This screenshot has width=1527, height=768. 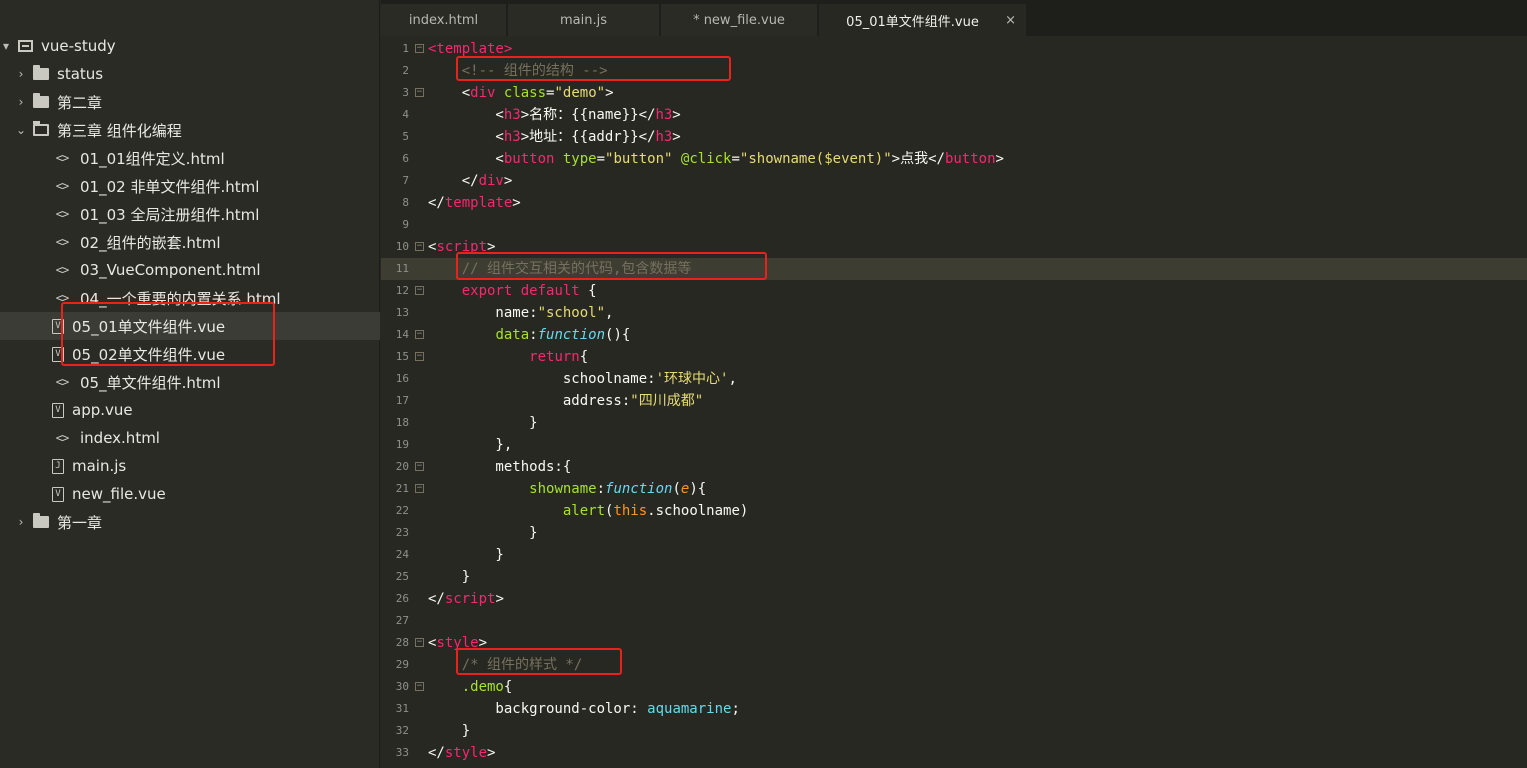 What do you see at coordinates (954, 731) in the screenshot?
I see `code-line: 32 }` at bounding box center [954, 731].